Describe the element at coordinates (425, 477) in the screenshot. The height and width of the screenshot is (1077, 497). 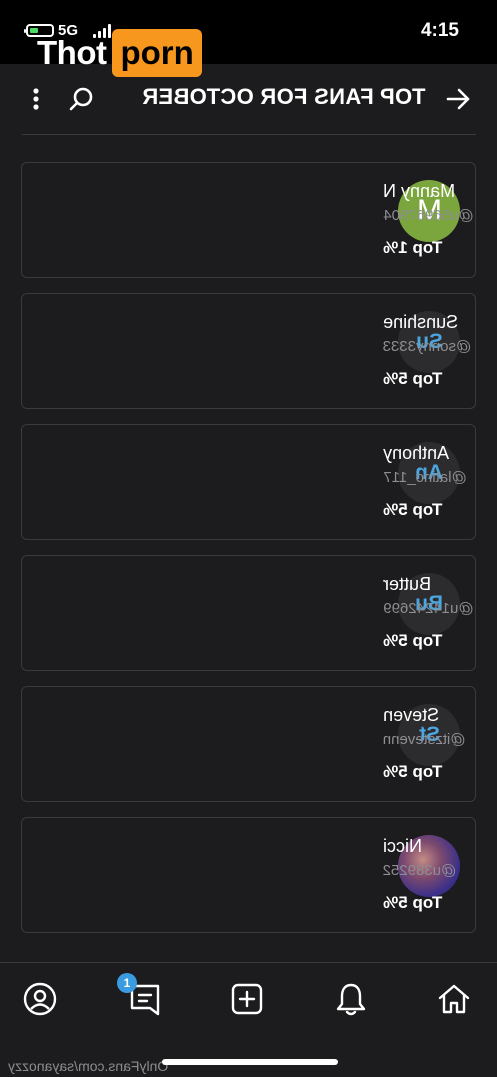
I see `fan-handle: @latino_117` at that location.